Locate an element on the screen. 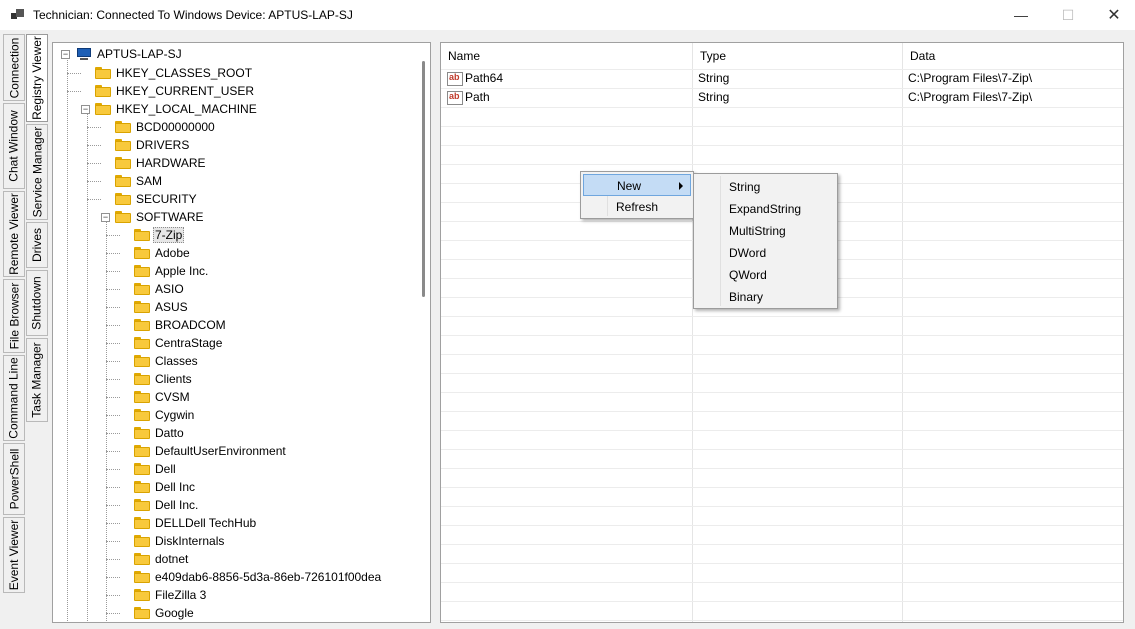  menu-item-refresh: Refresh is located at coordinates (637, 207).